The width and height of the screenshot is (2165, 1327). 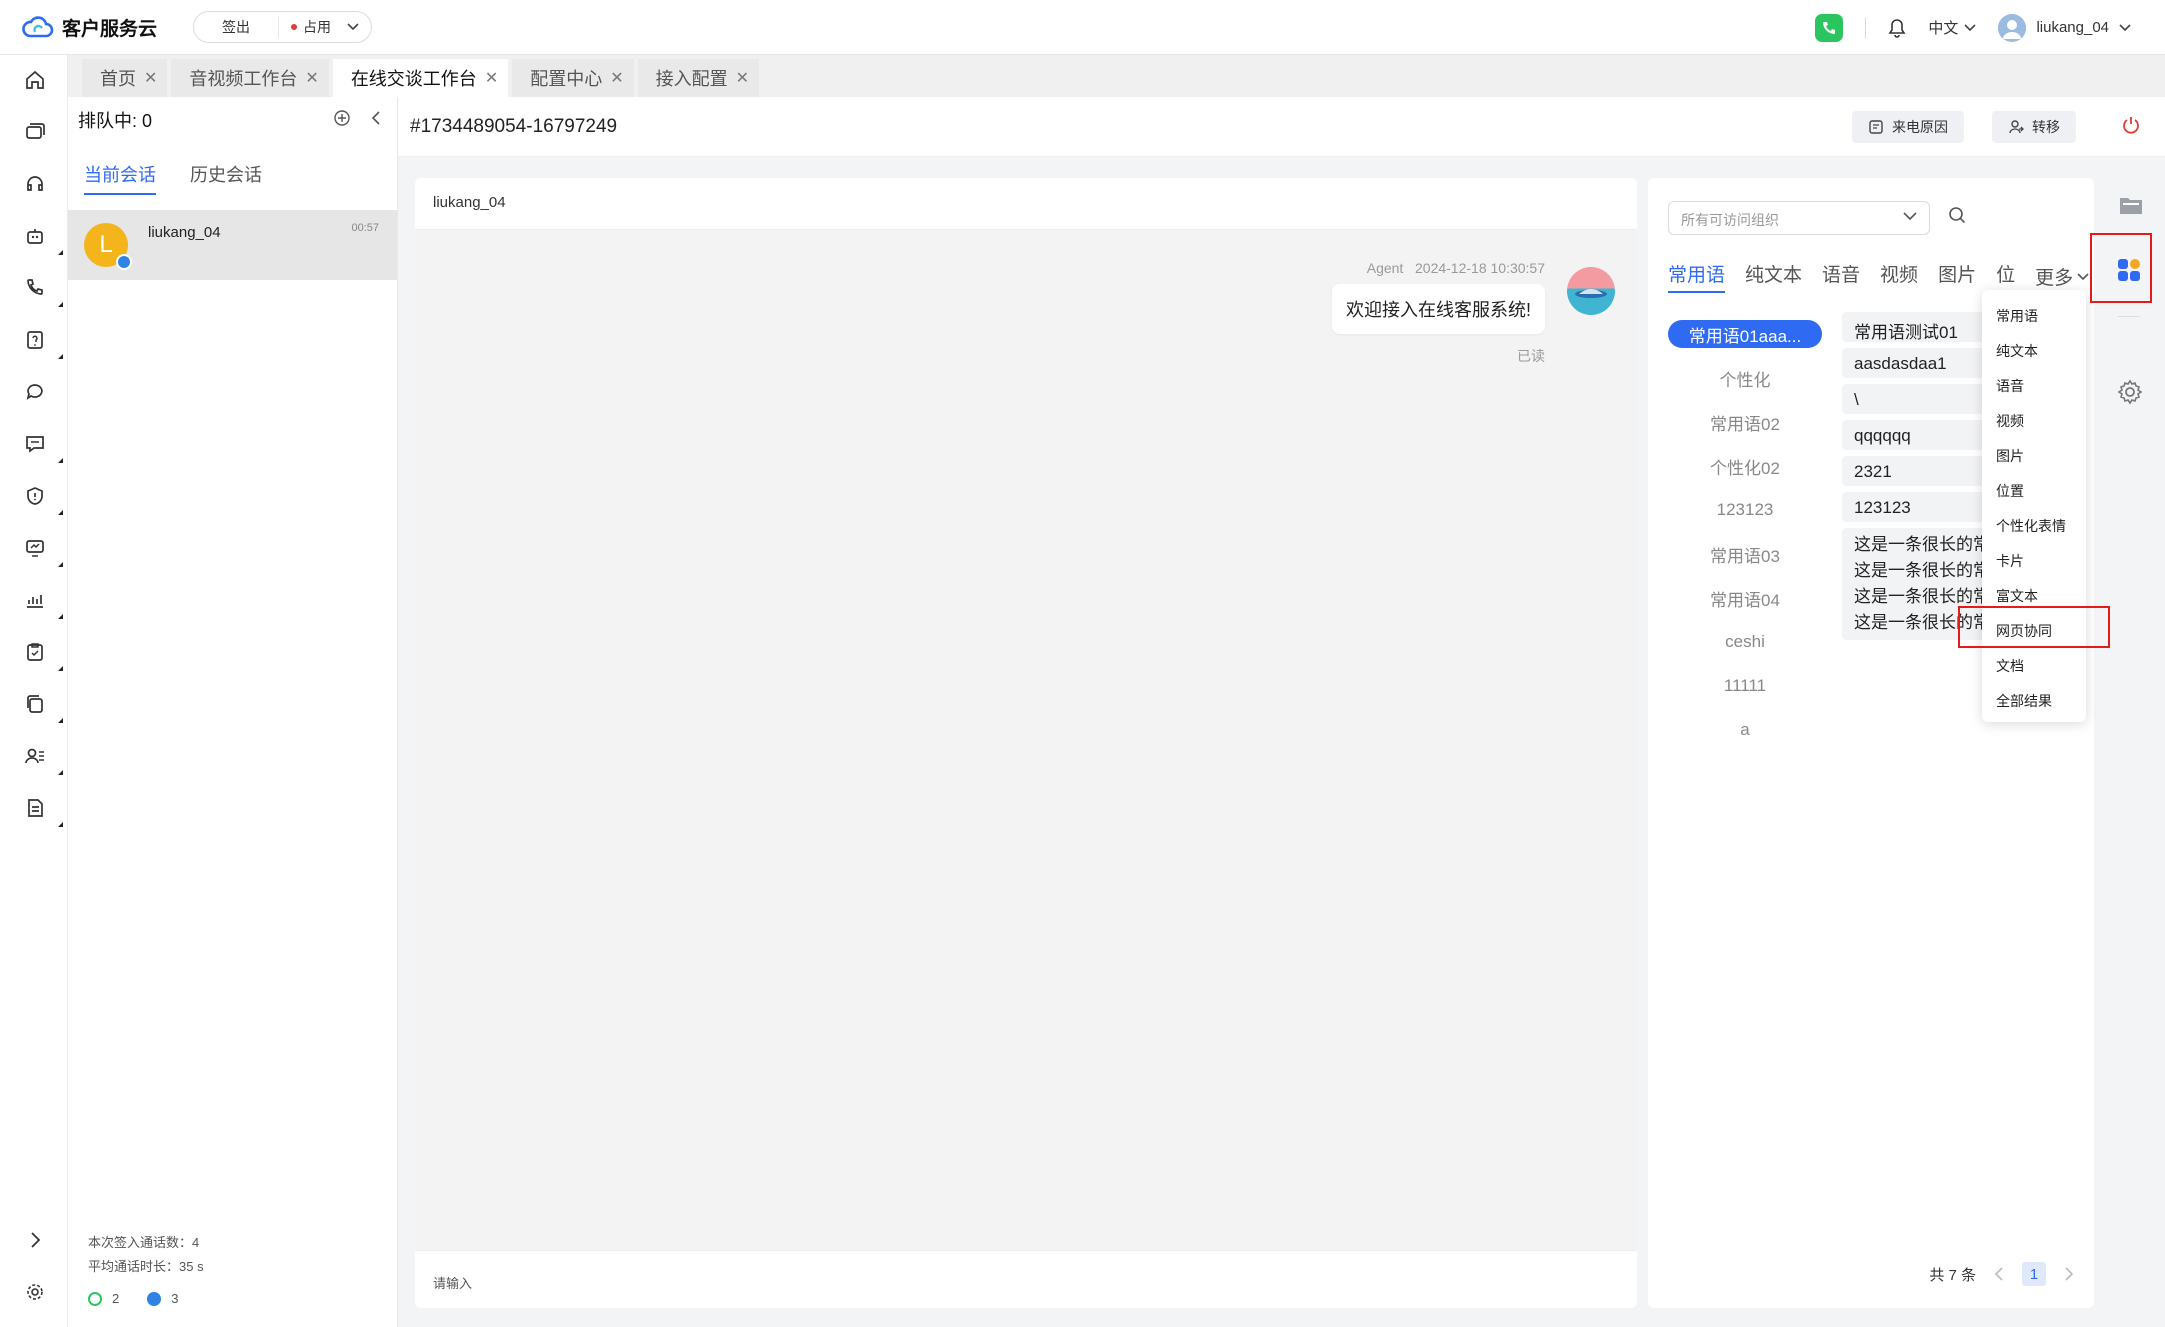 I want to click on message-meta: Agent 2024-12-18 10:30:57, so click(x=1456, y=268).